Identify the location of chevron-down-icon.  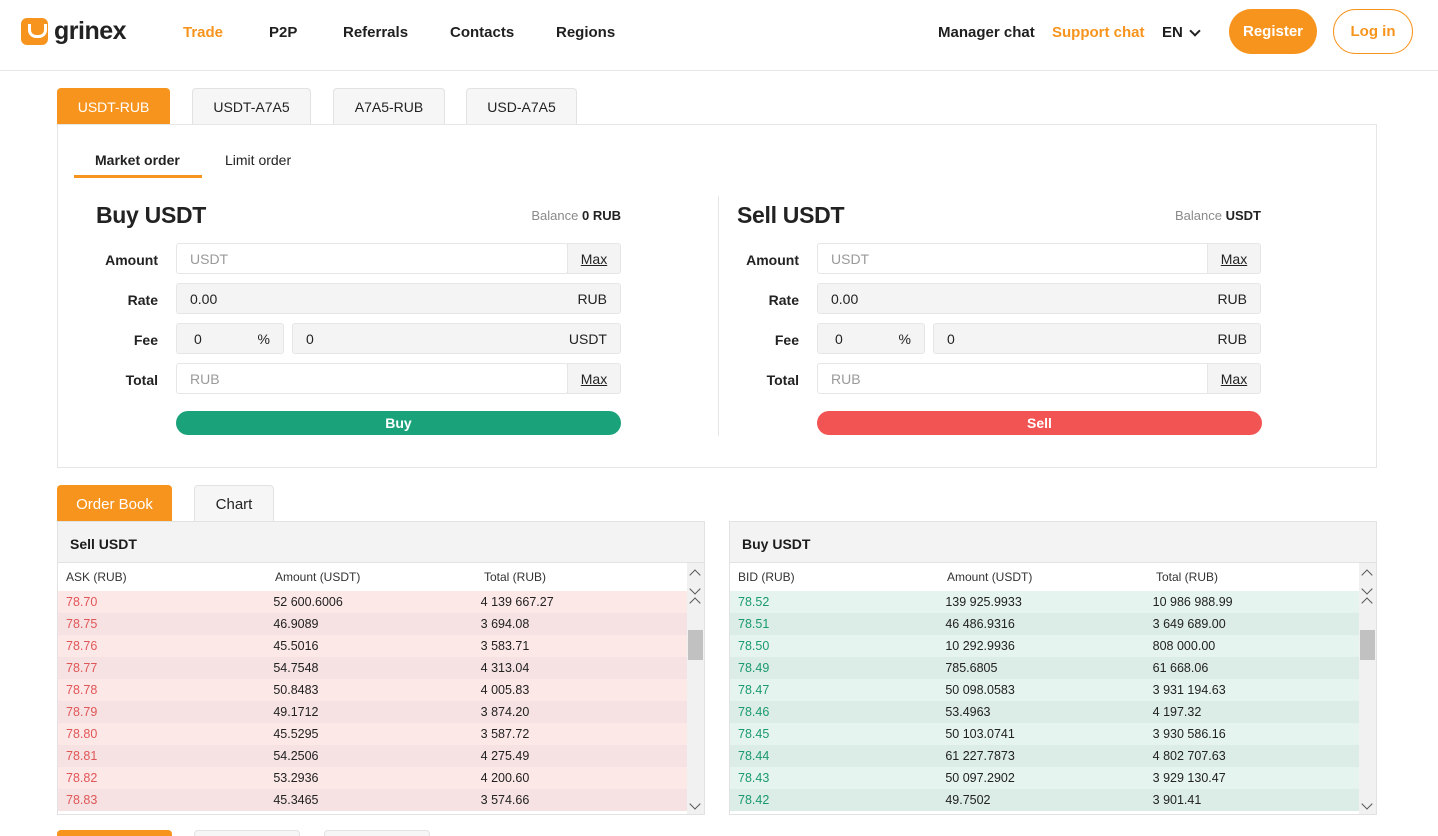
(695, 589).